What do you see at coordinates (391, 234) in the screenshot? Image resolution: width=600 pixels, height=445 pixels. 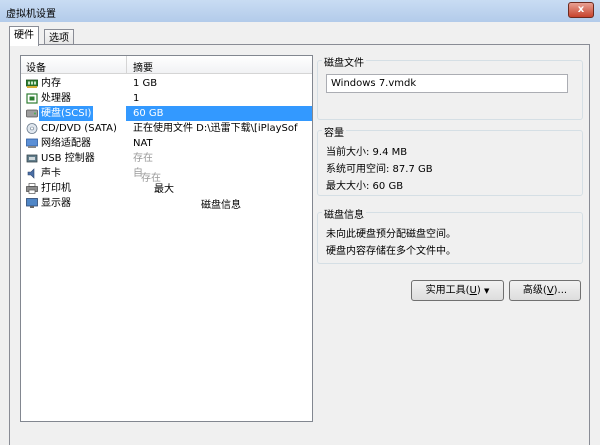 I see `disk-info-line: 未向此硬盘预分配磁盘空间。` at bounding box center [391, 234].